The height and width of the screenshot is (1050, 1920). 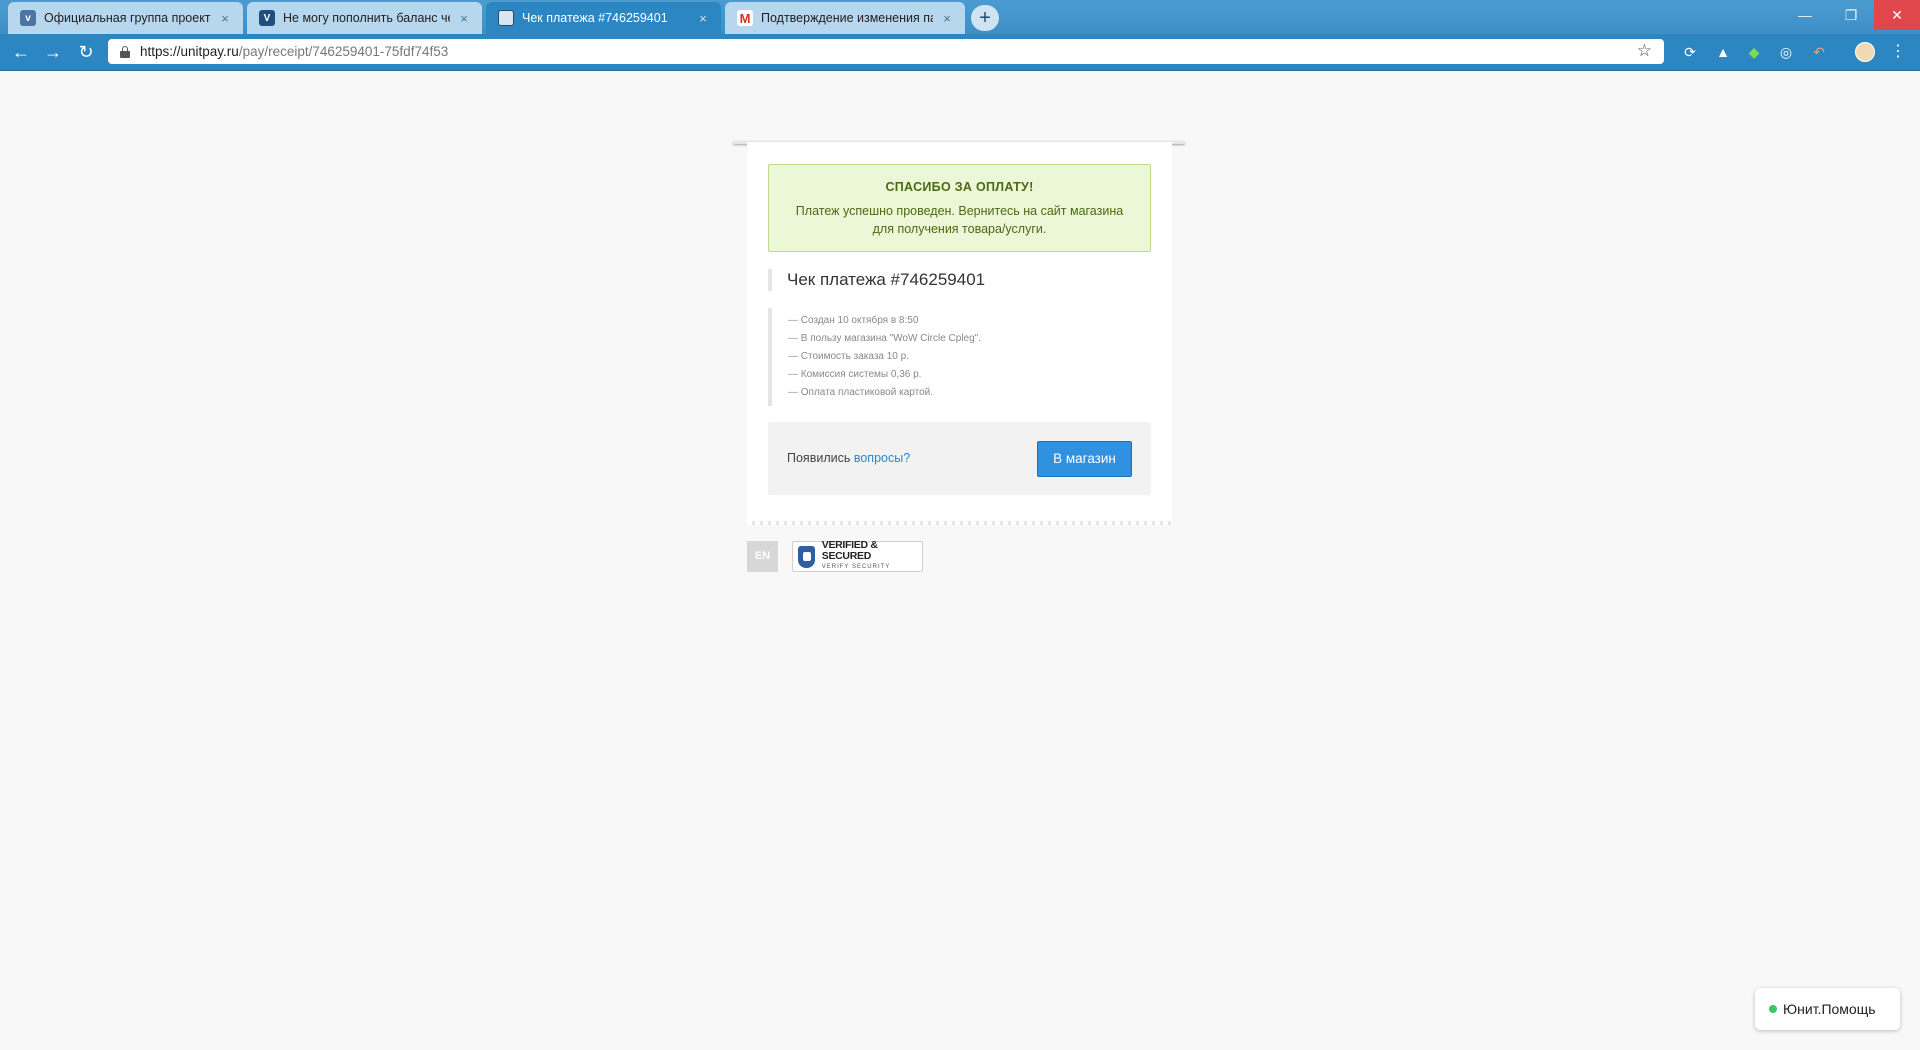 What do you see at coordinates (1754, 52) in the screenshot?
I see `shield-extension-icon: ◆` at bounding box center [1754, 52].